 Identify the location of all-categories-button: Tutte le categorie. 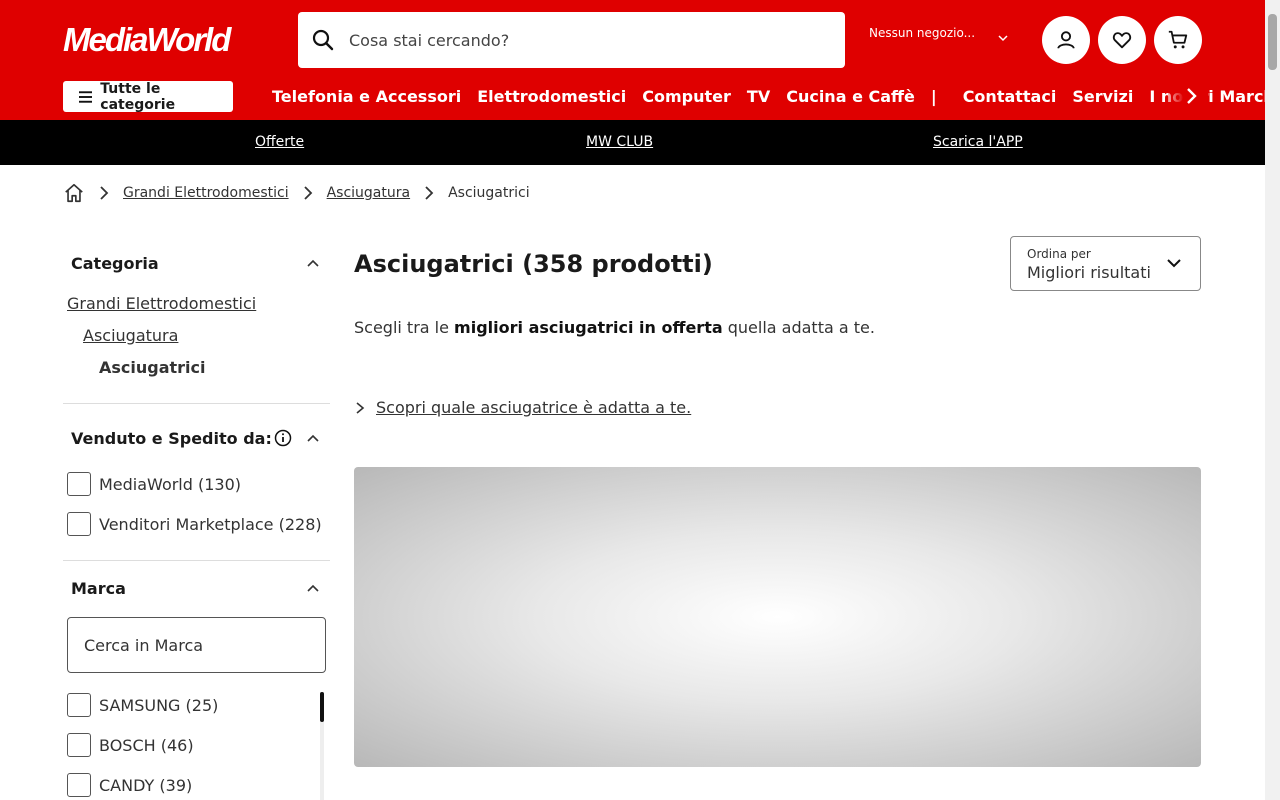
(148, 96).